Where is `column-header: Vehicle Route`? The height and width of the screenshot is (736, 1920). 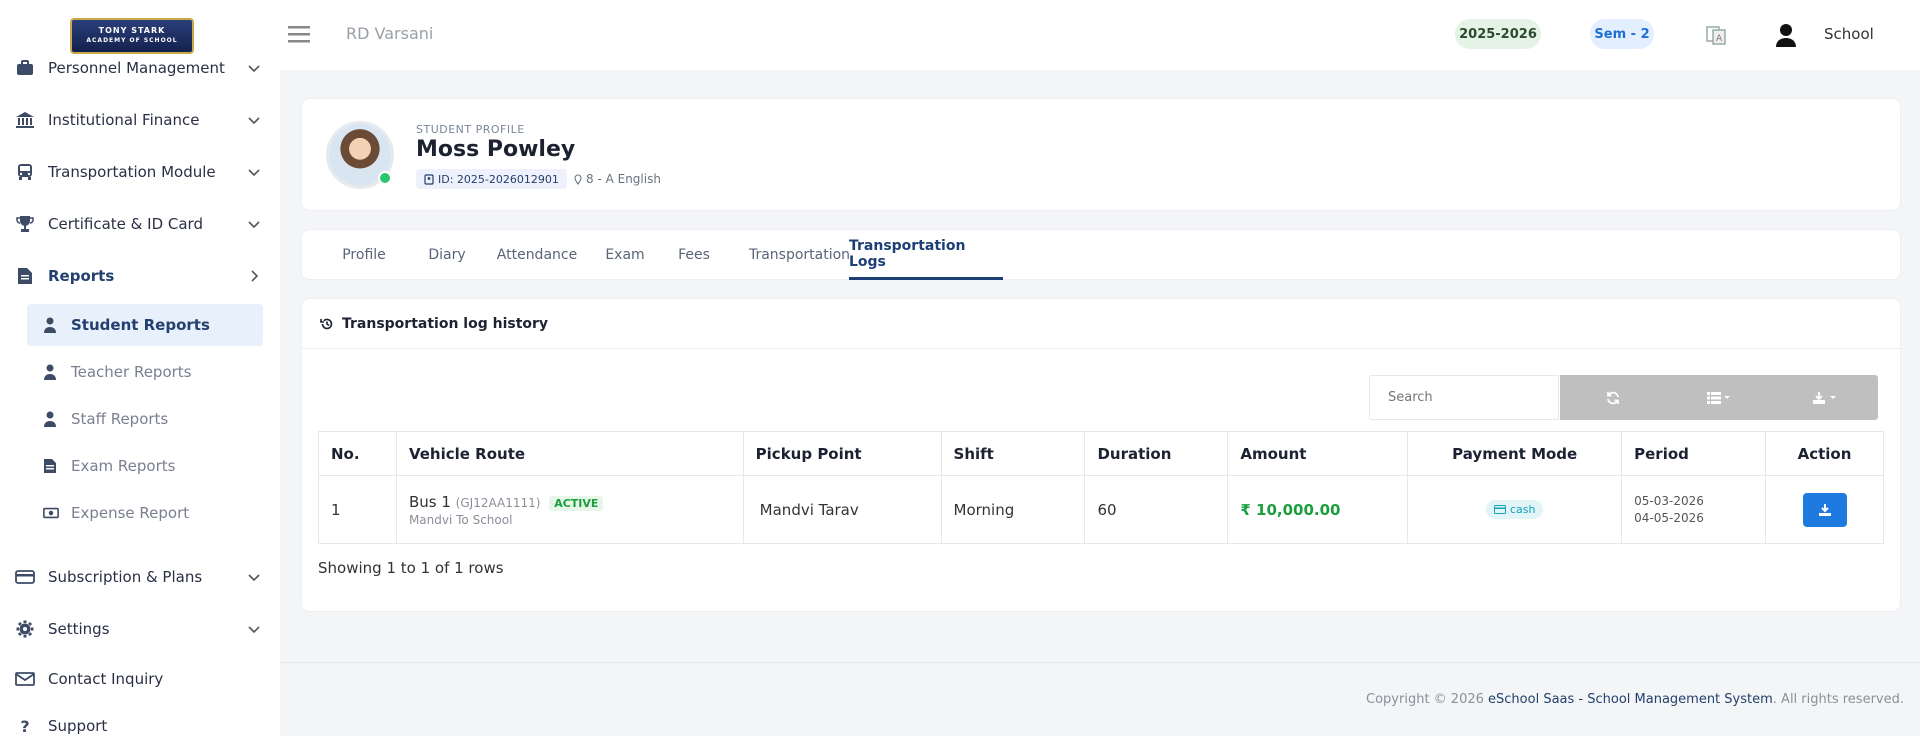 column-header: Vehicle Route is located at coordinates (569, 453).